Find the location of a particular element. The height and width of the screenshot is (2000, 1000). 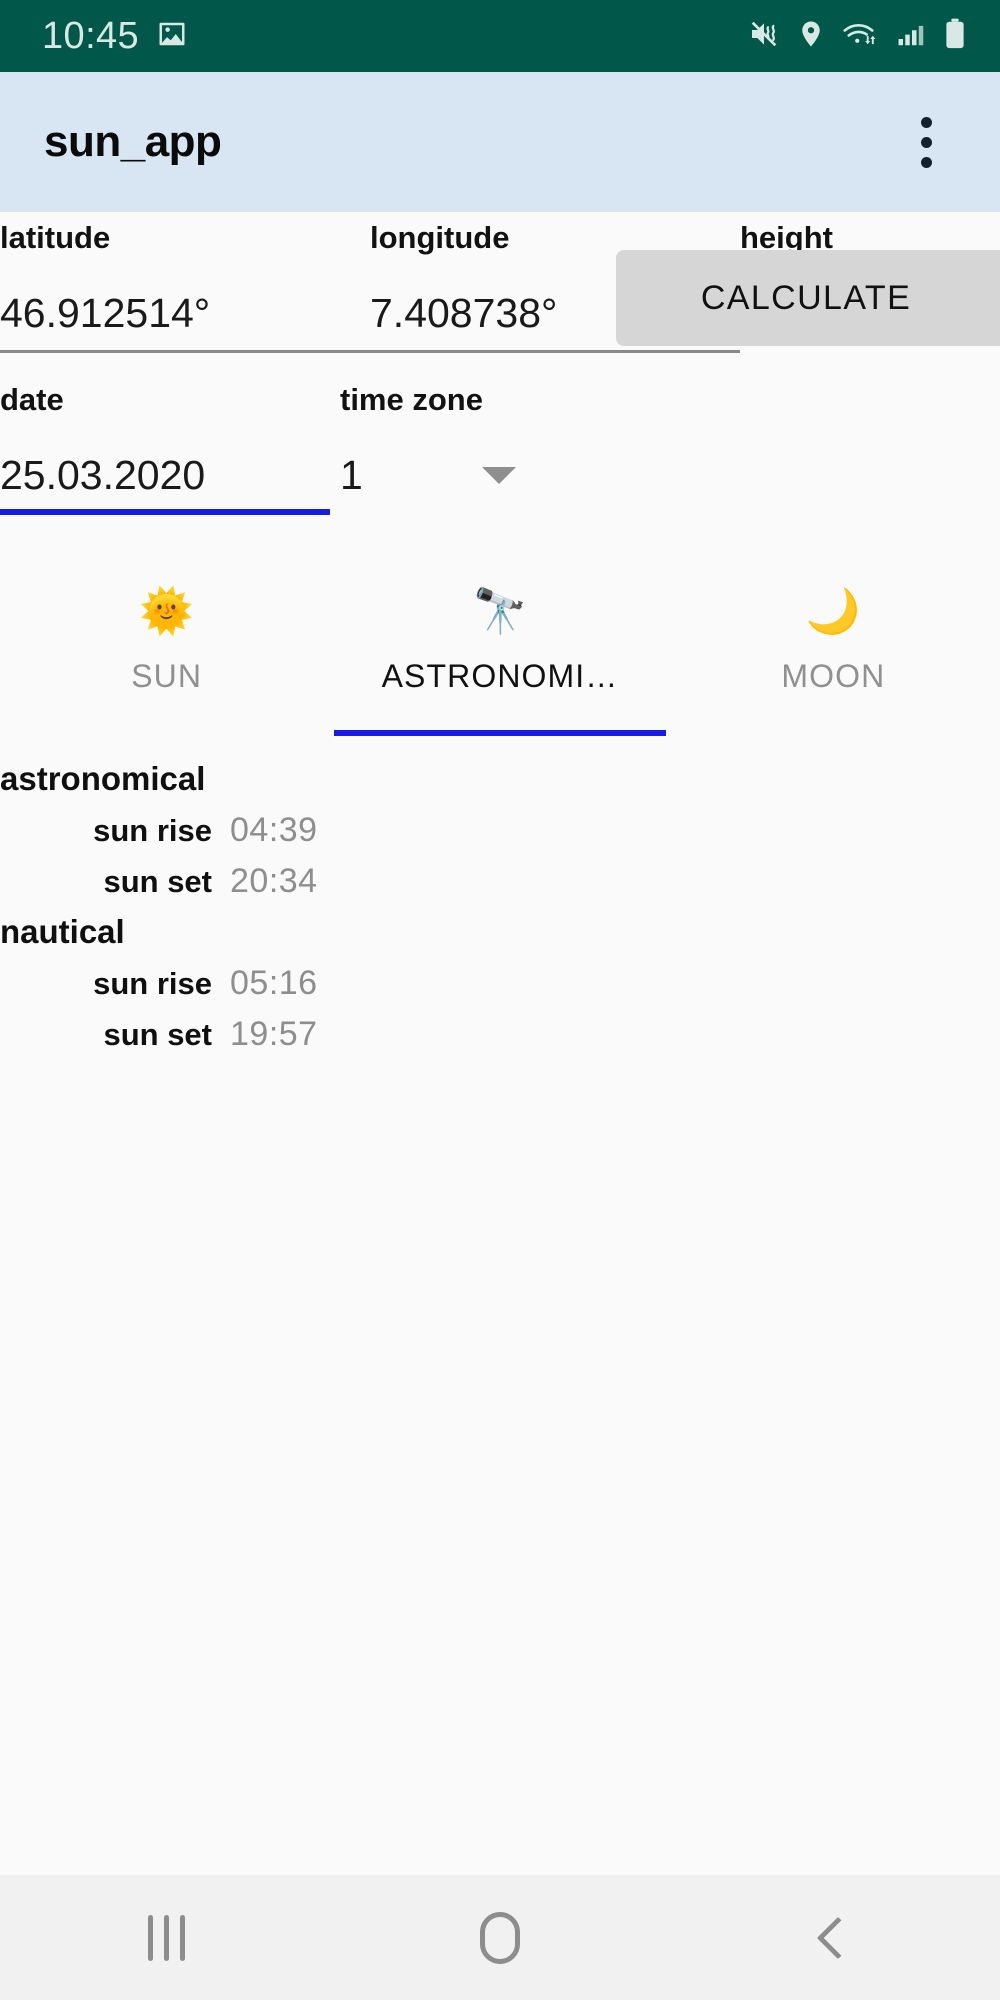

latitude-field-group: latitude 46.912514° is located at coordinates (185, 287).